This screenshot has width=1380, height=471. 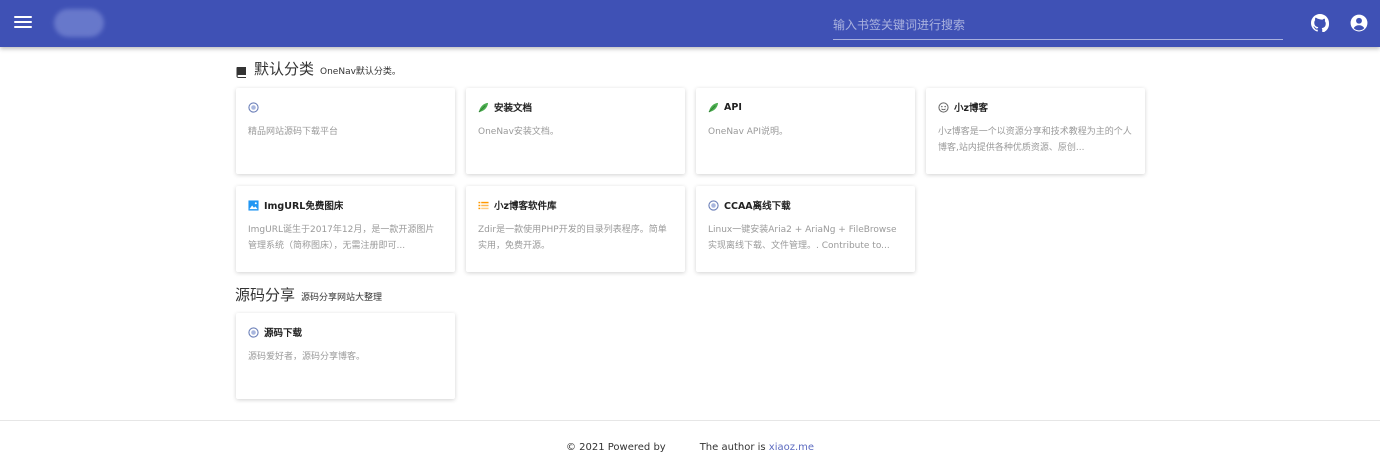 What do you see at coordinates (513, 108) in the screenshot?
I see `card-title: 安装文档` at bounding box center [513, 108].